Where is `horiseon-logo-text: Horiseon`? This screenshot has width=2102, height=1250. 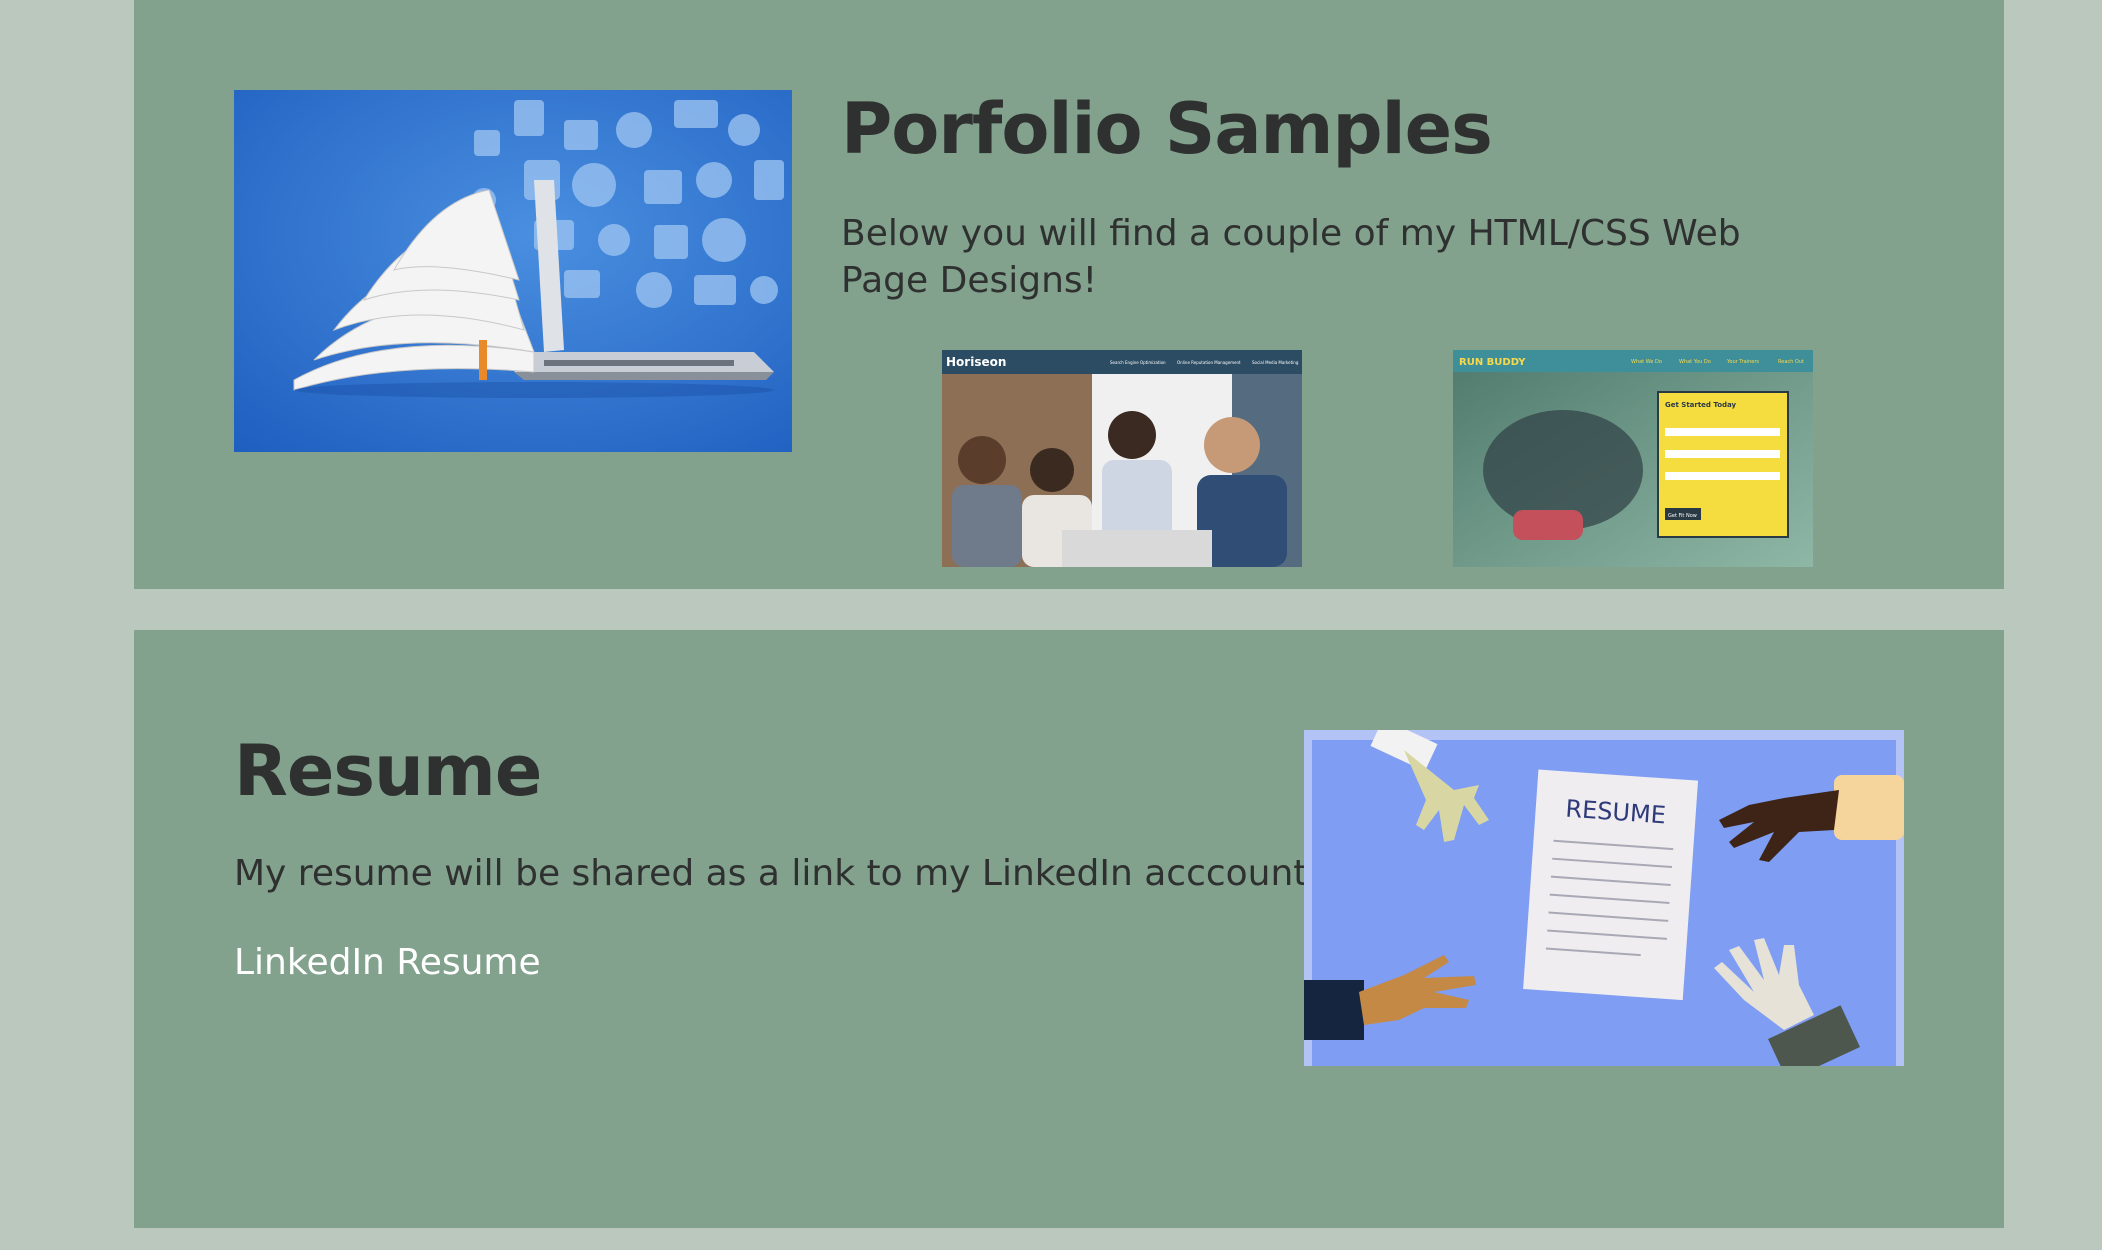 horiseon-logo-text: Horiseon is located at coordinates (976, 362).